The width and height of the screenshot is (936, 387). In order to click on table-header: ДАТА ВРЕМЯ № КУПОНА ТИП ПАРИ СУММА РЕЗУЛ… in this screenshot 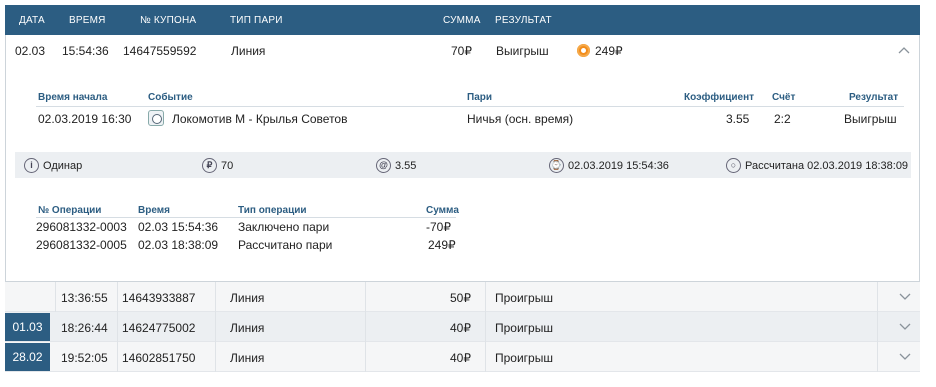, I will do `click(462, 20)`.